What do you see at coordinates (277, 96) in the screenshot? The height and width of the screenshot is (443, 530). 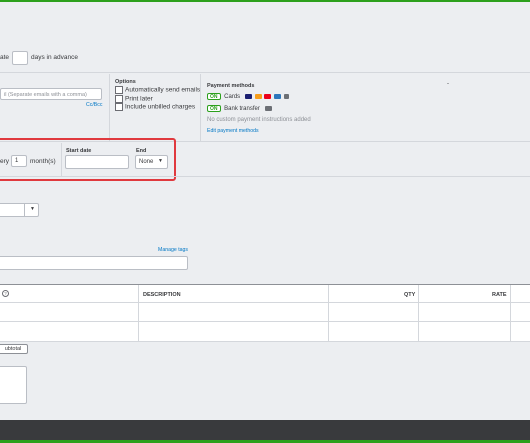 I see `amex-card-icon` at bounding box center [277, 96].